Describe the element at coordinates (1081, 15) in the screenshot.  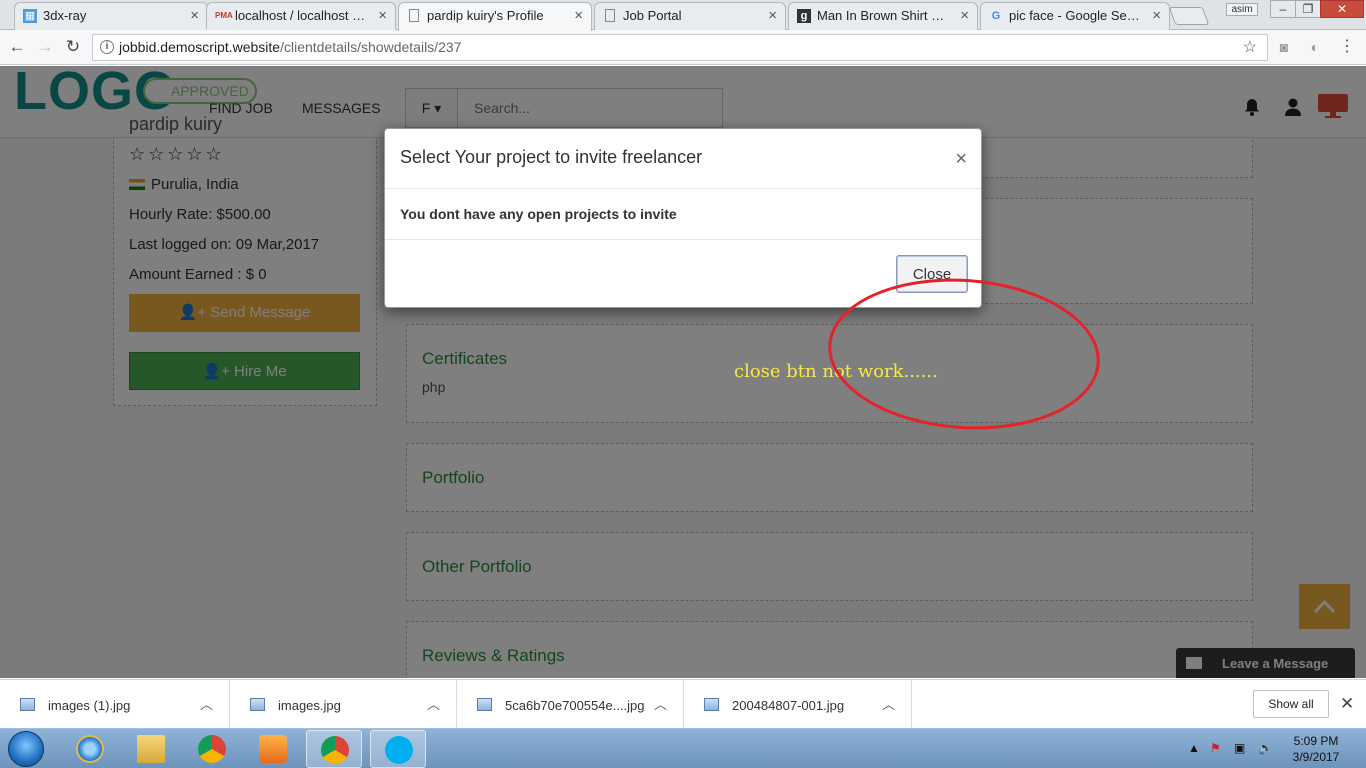
I see `tab-label: pic face - Google Search` at that location.